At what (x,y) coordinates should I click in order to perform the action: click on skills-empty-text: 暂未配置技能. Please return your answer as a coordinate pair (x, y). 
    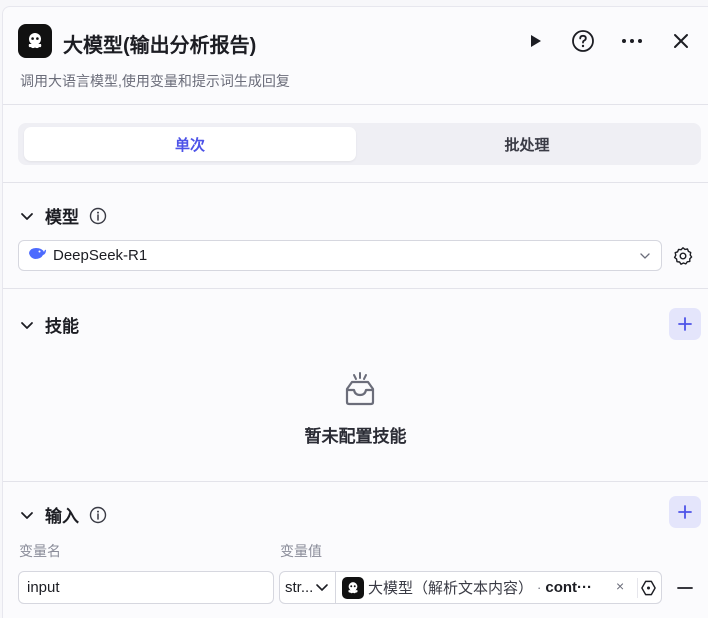
    Looking at the image, I should click on (355, 436).